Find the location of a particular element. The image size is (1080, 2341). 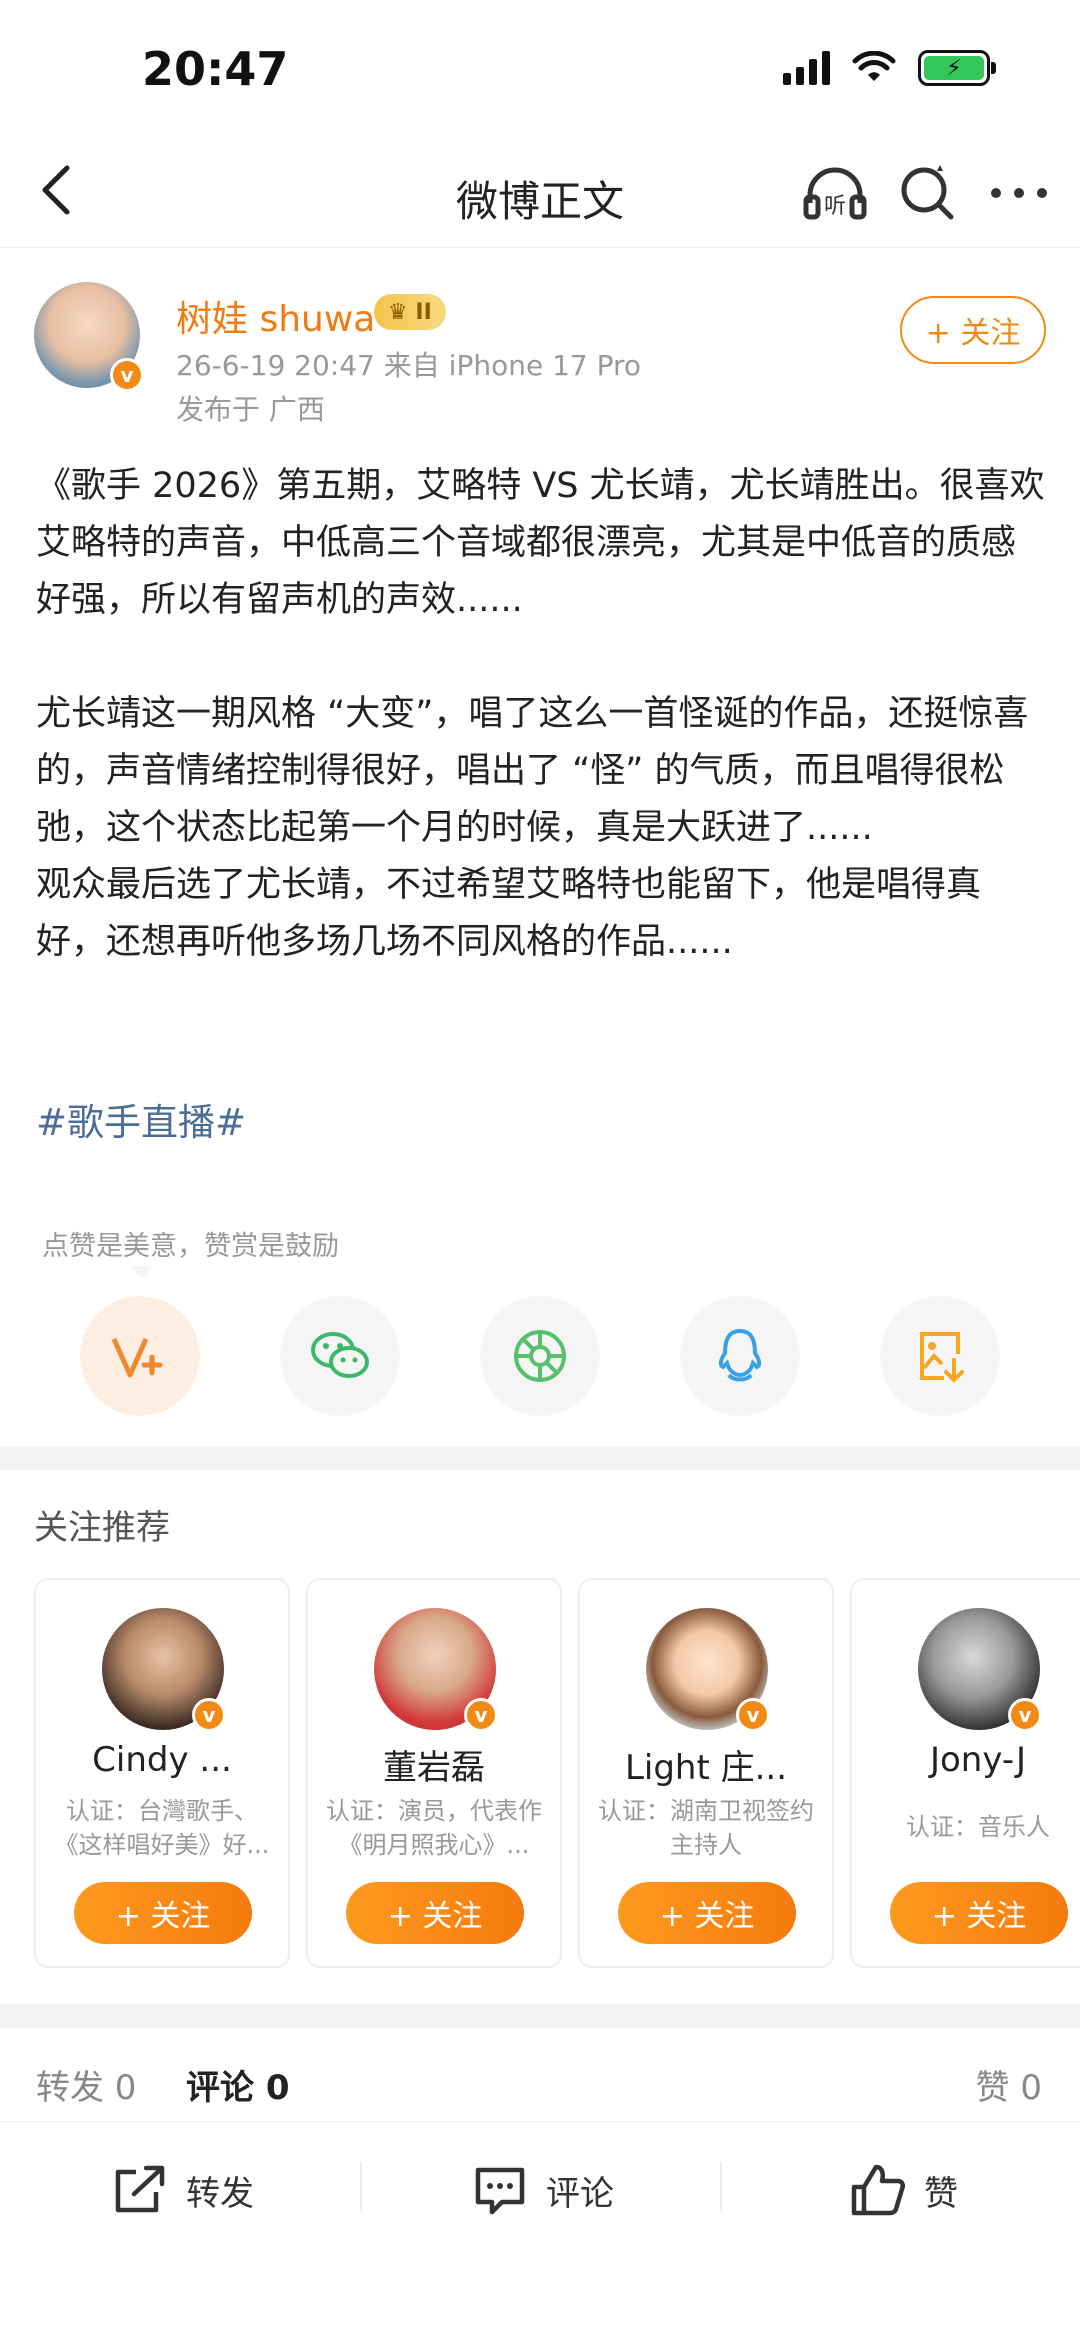

comment-count-tab: 评论 0 is located at coordinates (238, 2084).